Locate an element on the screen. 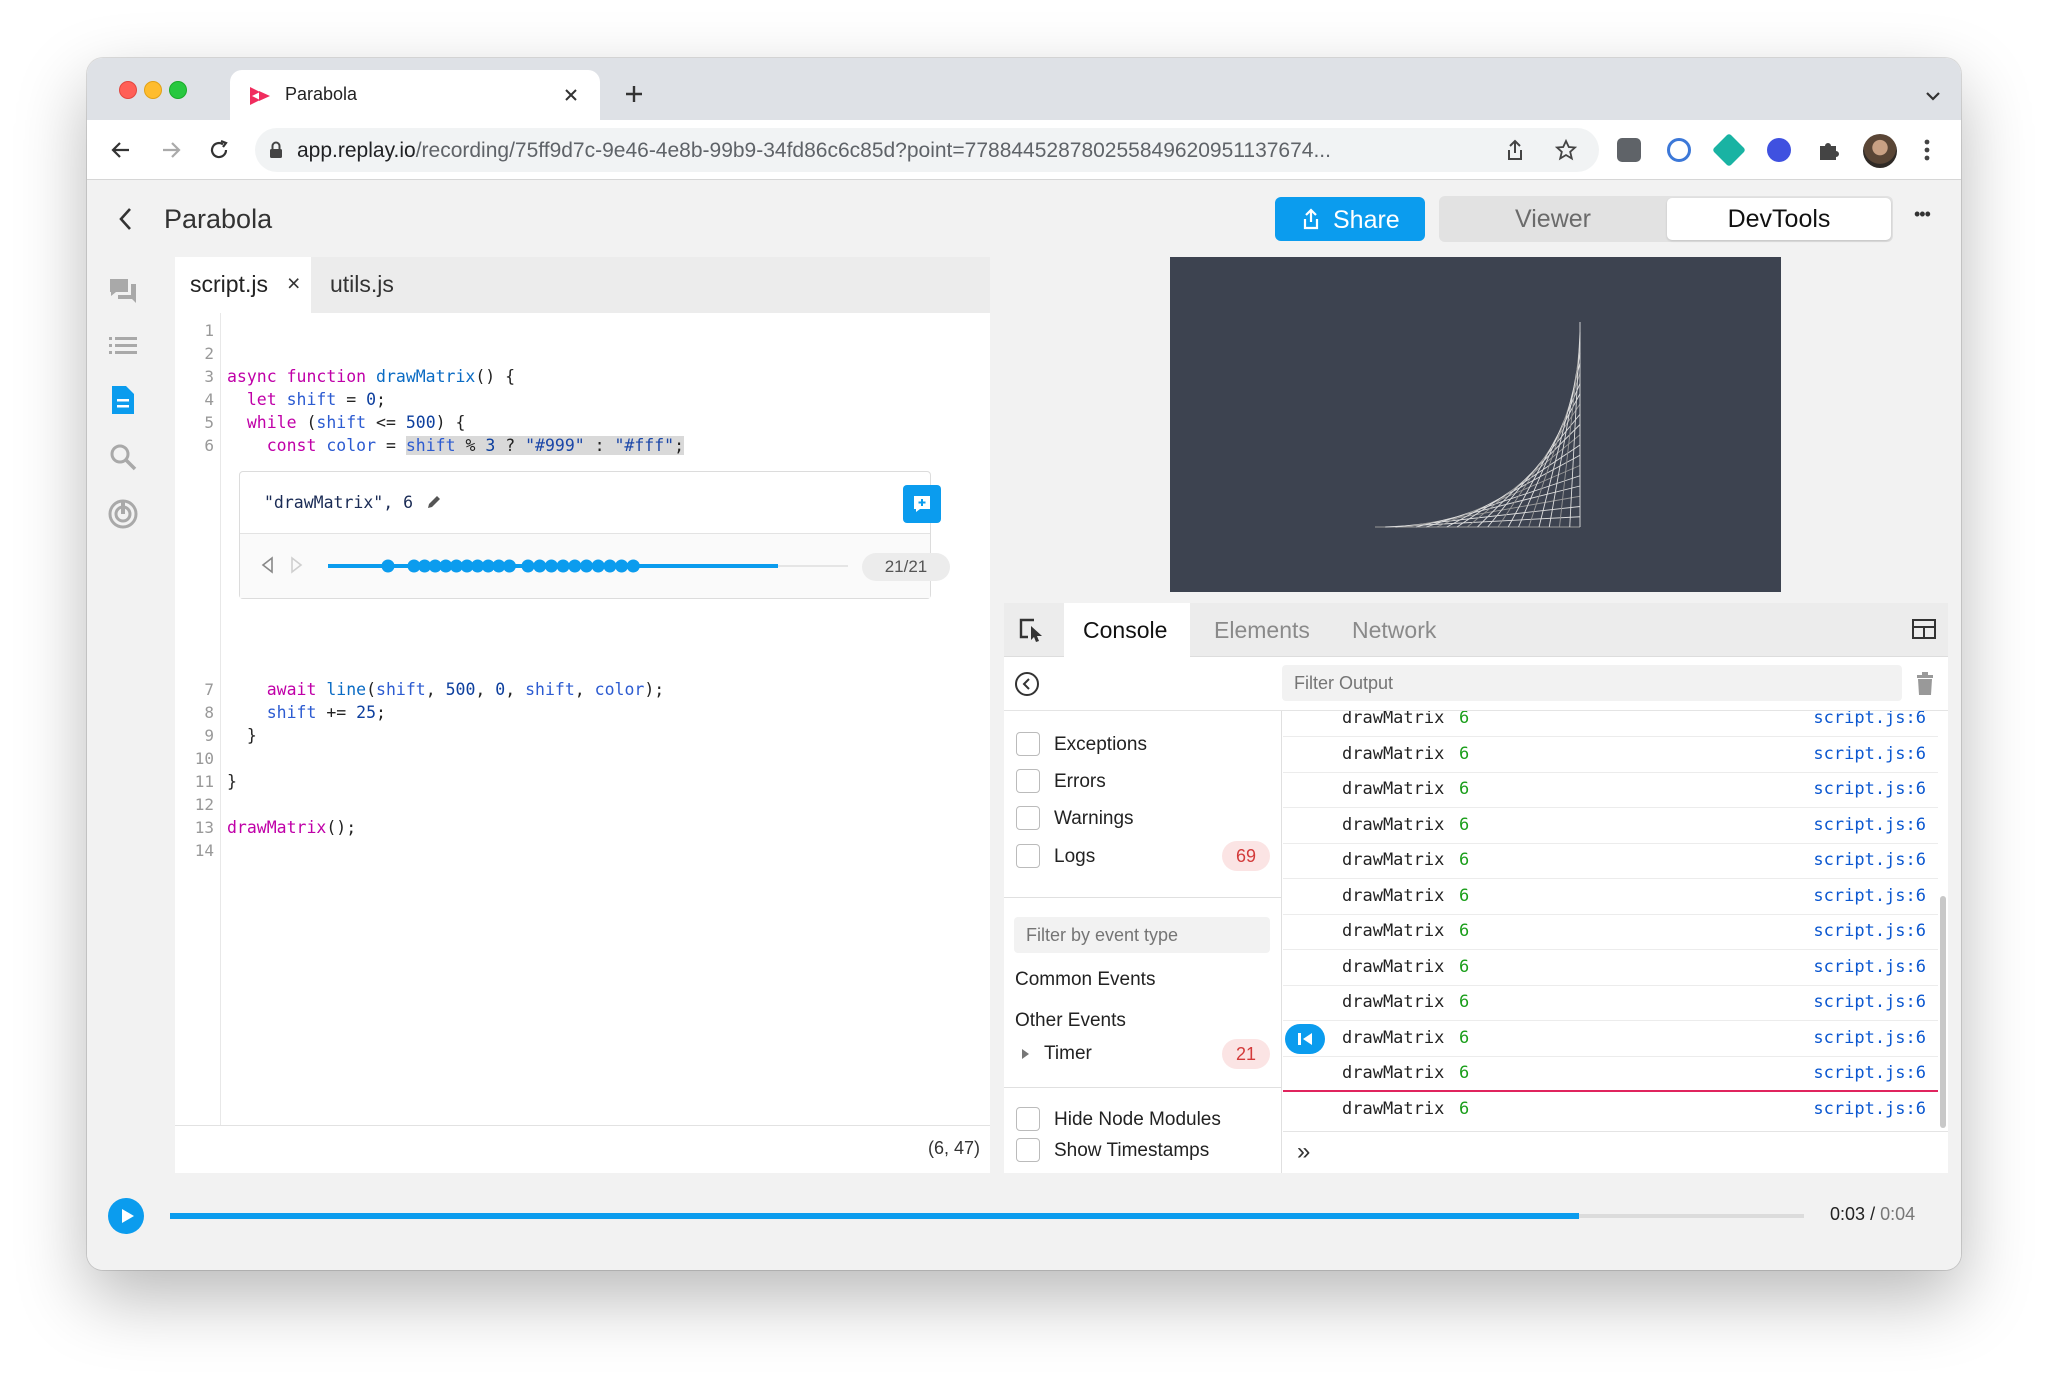  play-button is located at coordinates (126, 1216).